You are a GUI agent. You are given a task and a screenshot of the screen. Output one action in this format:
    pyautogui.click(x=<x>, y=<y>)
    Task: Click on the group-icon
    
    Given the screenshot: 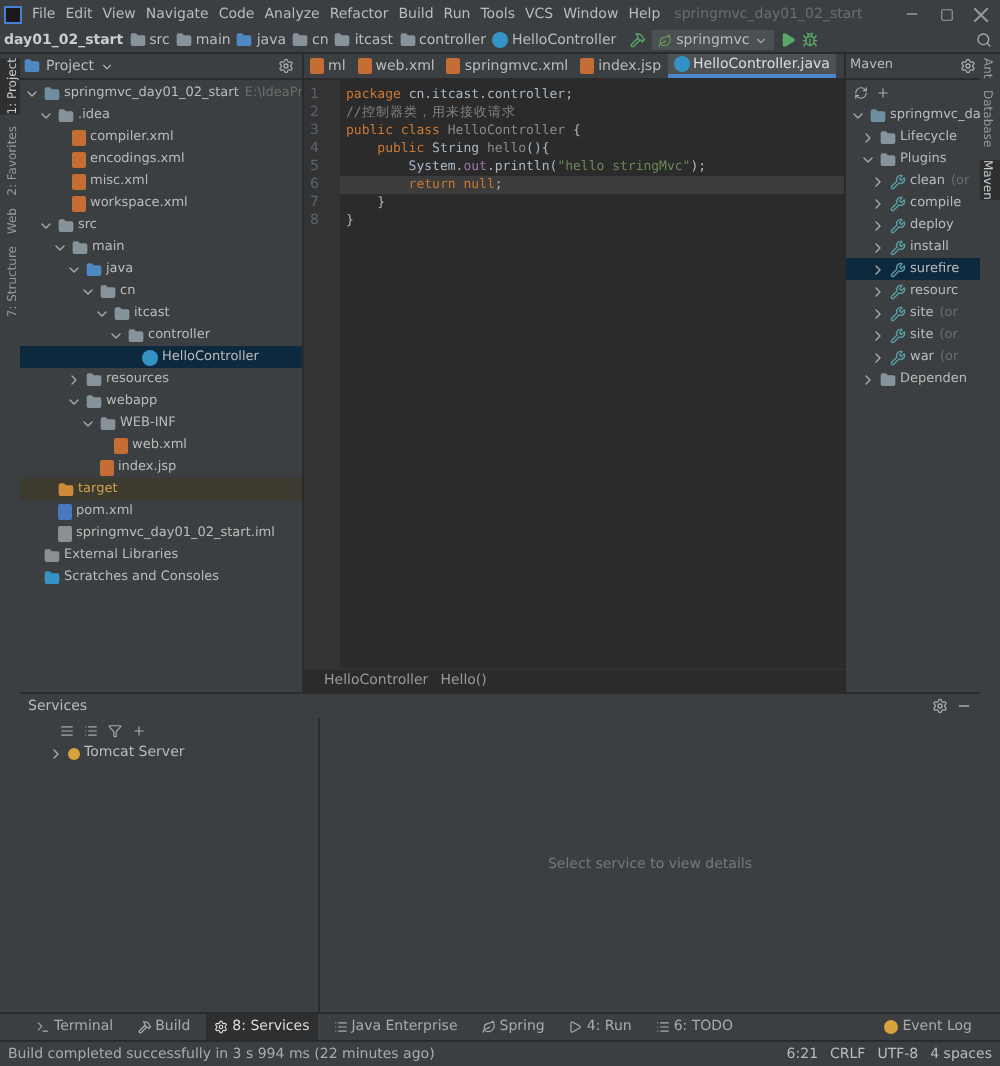 What is the action you would take?
    pyautogui.click(x=91, y=730)
    